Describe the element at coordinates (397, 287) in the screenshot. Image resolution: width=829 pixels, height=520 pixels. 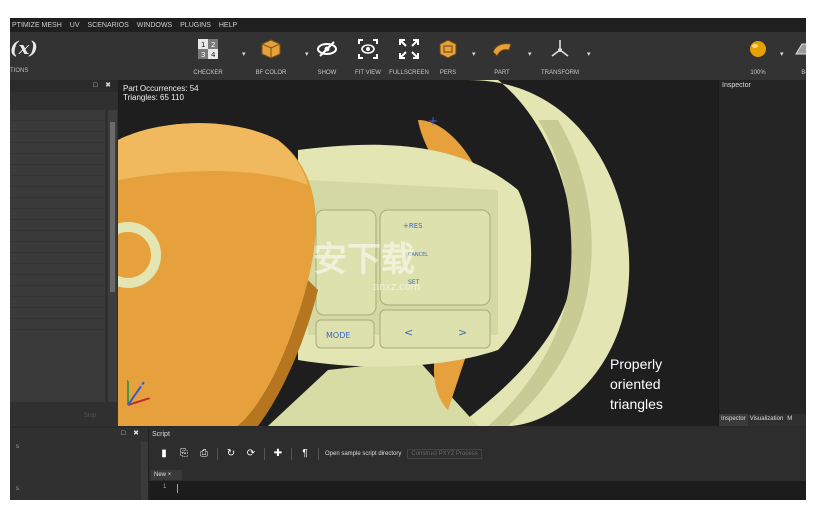
I see `watermark-domain: anxz.com` at that location.